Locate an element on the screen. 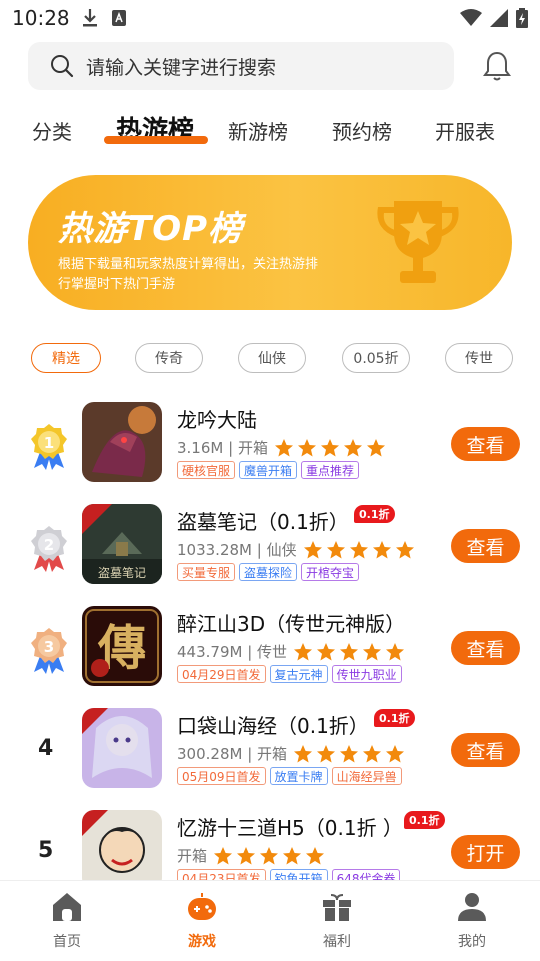 Image resolution: width=540 pixels, height=961 pixels. search-bar: 请输入关键字进行搜索 is located at coordinates (241, 66).